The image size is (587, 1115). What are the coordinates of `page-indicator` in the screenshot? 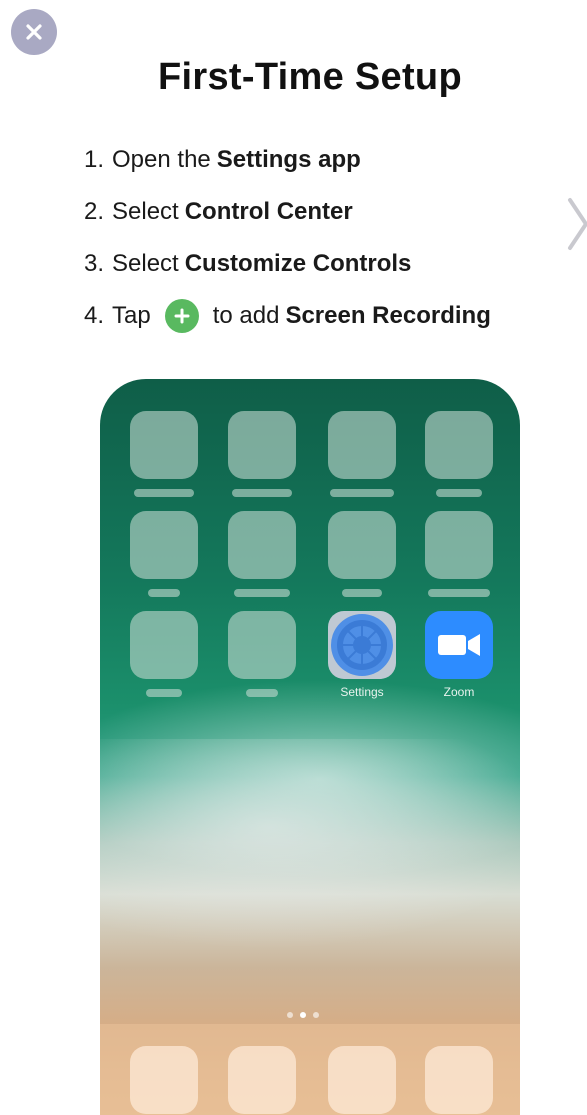 It's located at (303, 1015).